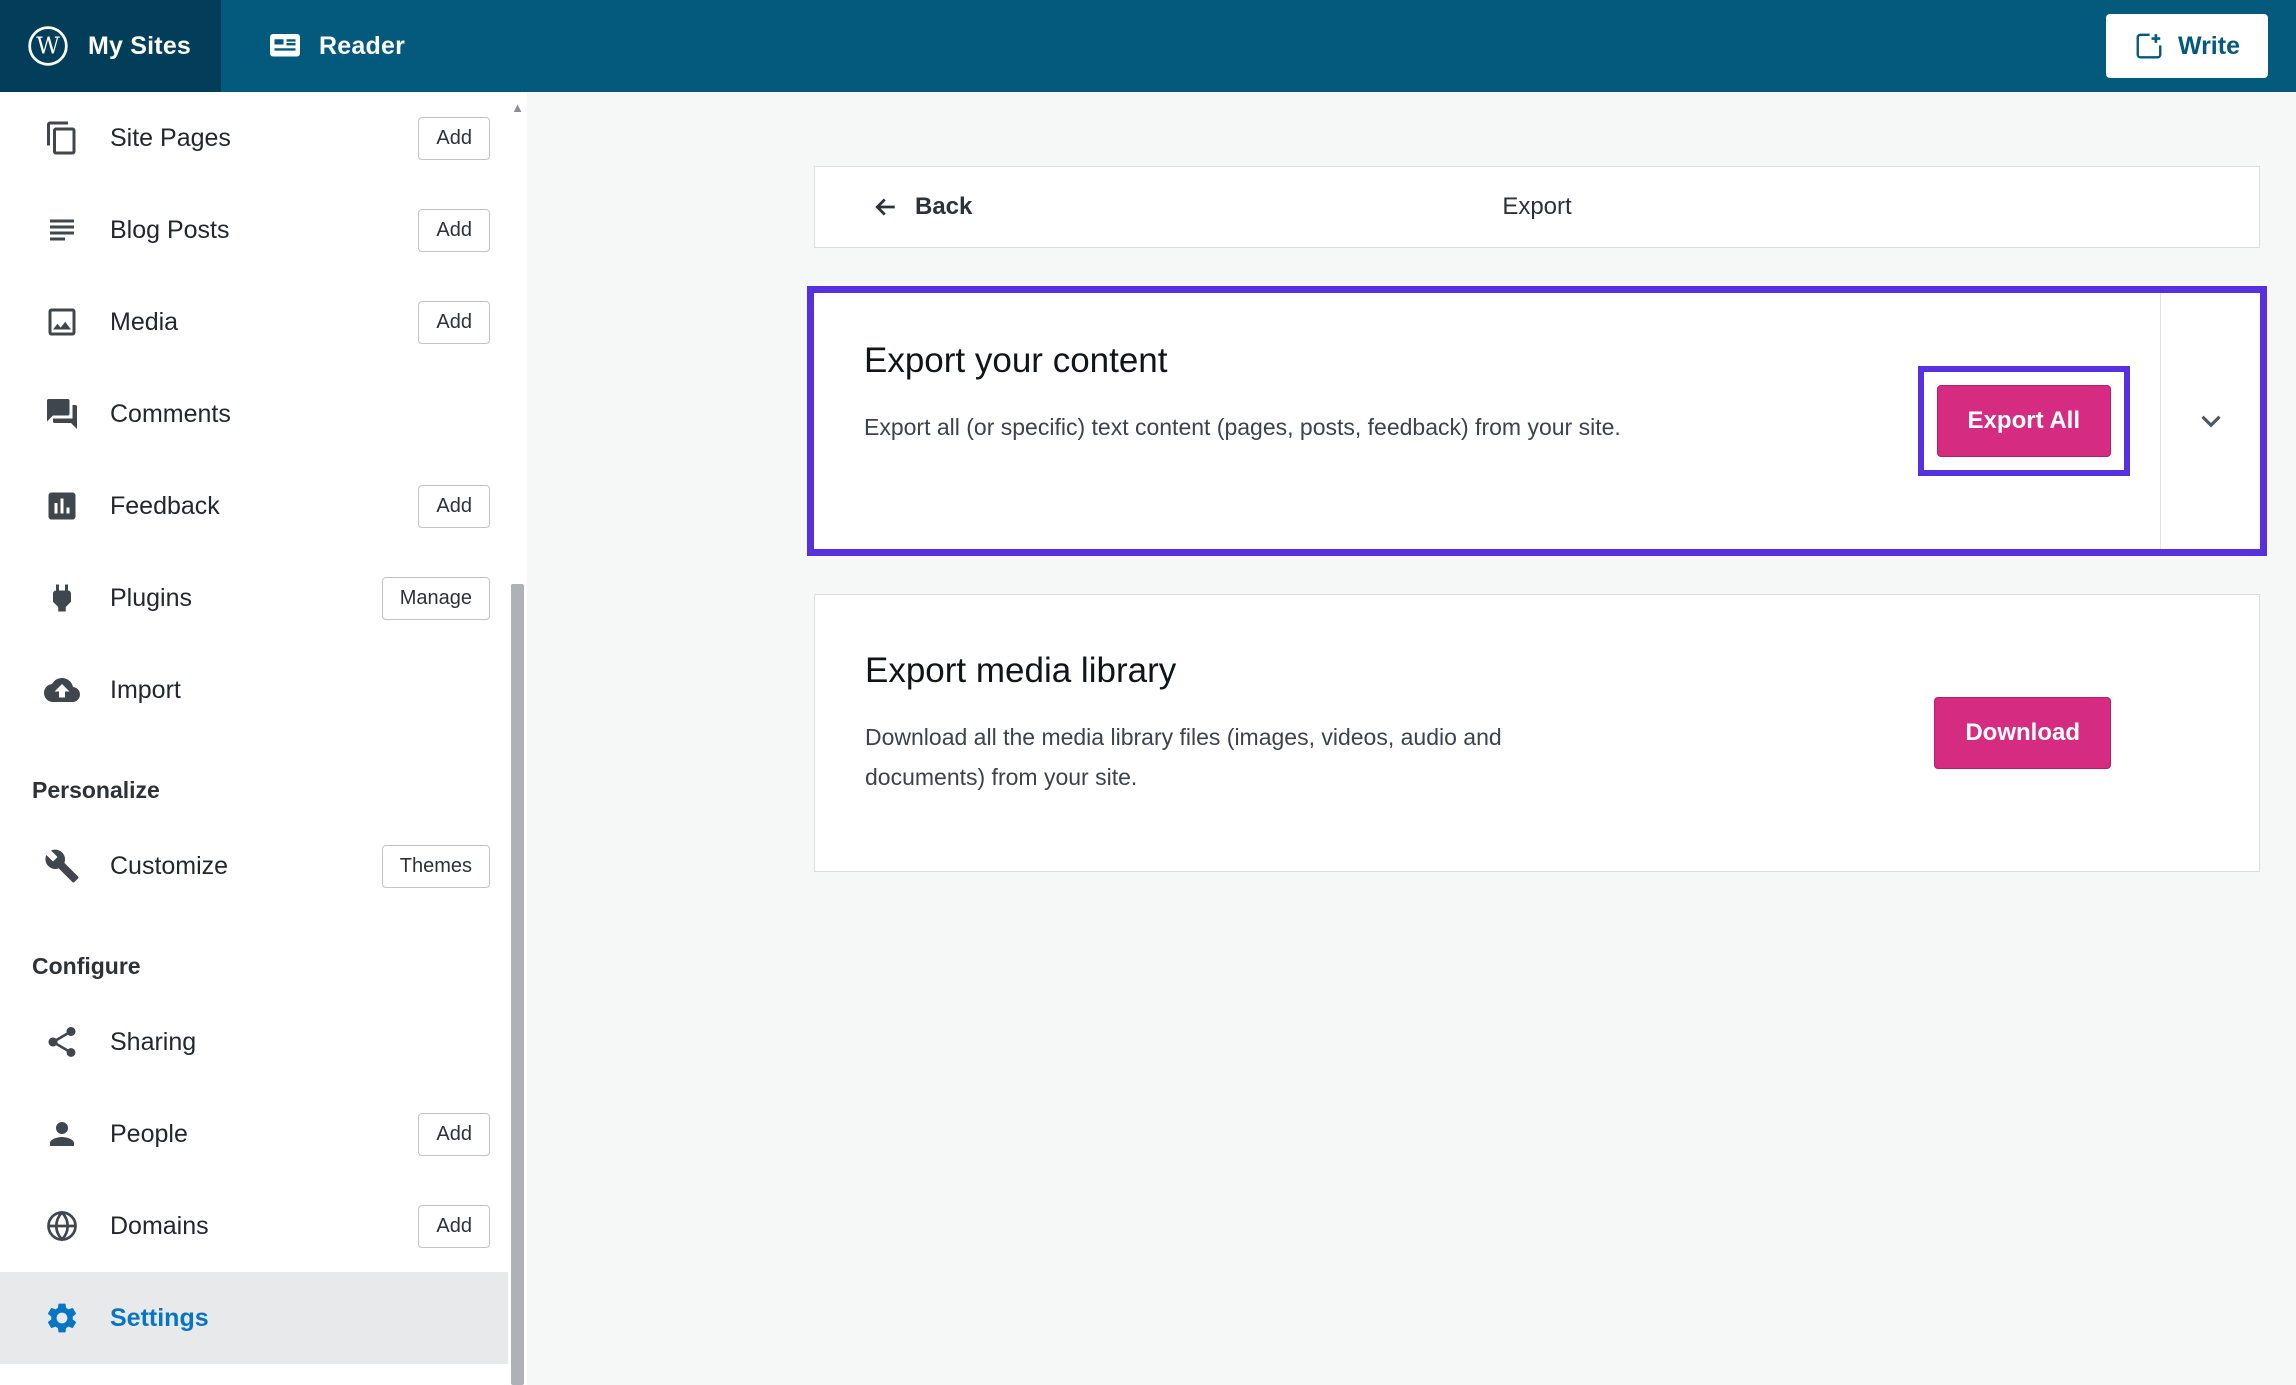 Image resolution: width=2296 pixels, height=1385 pixels. What do you see at coordinates (62, 230) in the screenshot?
I see `posts-icon` at bounding box center [62, 230].